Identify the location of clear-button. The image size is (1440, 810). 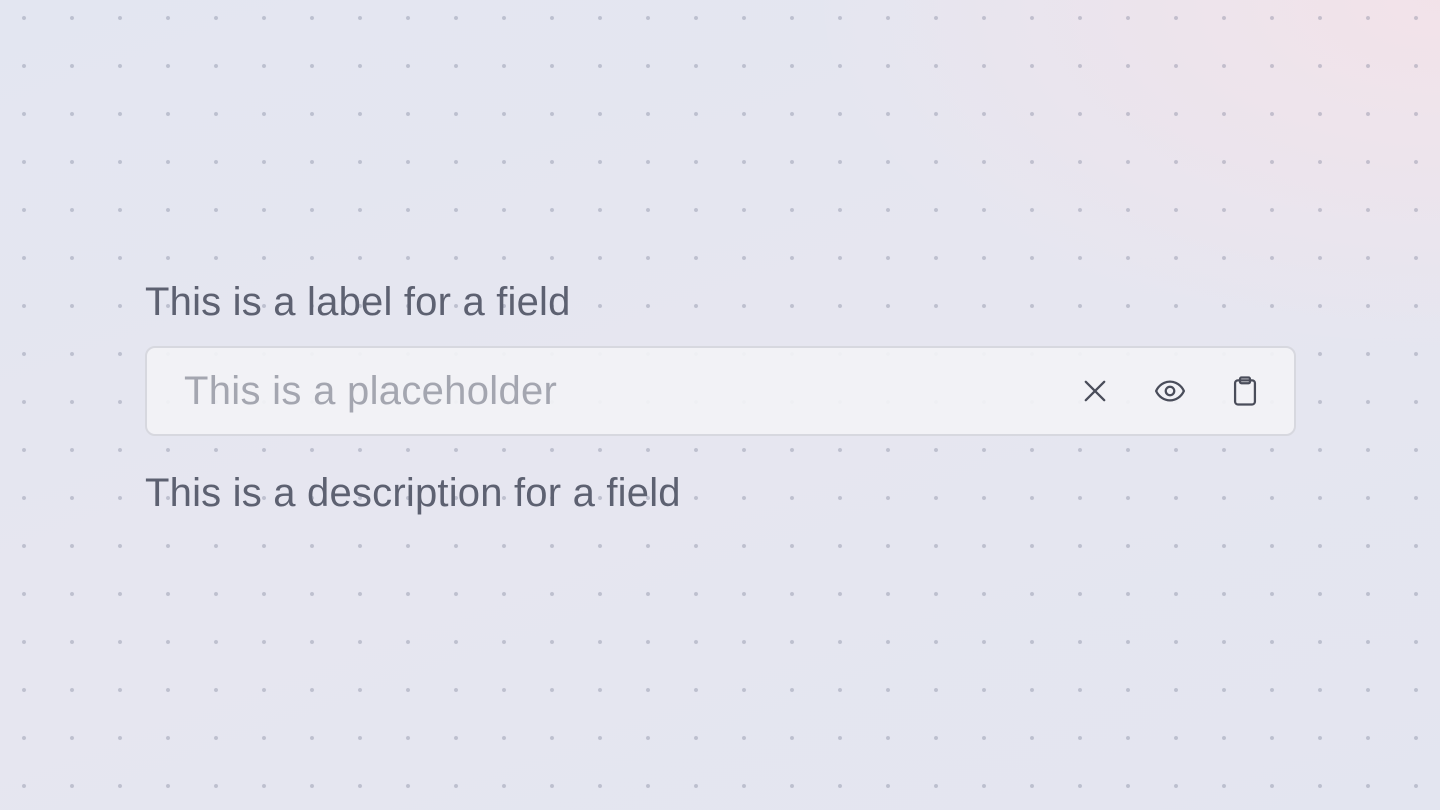
(1095, 391).